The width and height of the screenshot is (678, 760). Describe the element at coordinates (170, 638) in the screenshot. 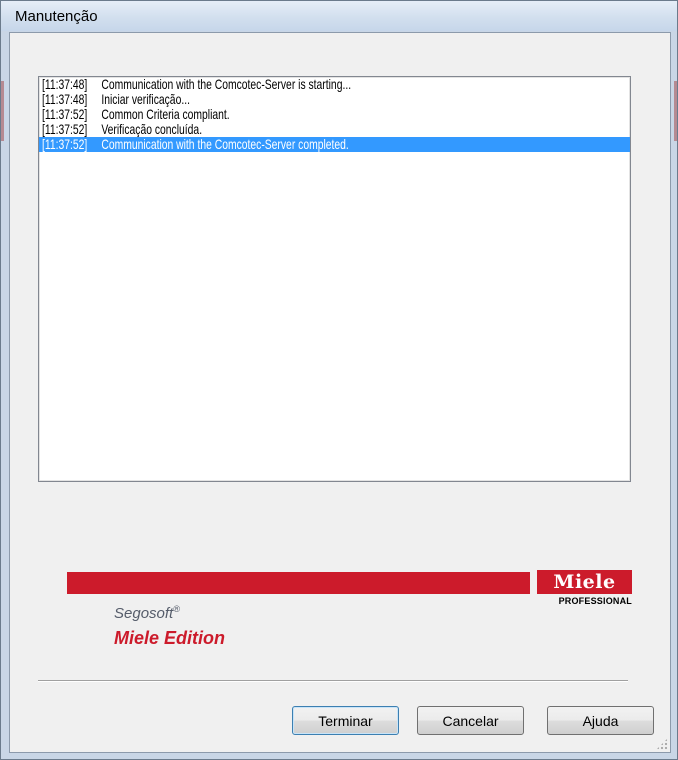

I see `edition-label: Miele Edition` at that location.